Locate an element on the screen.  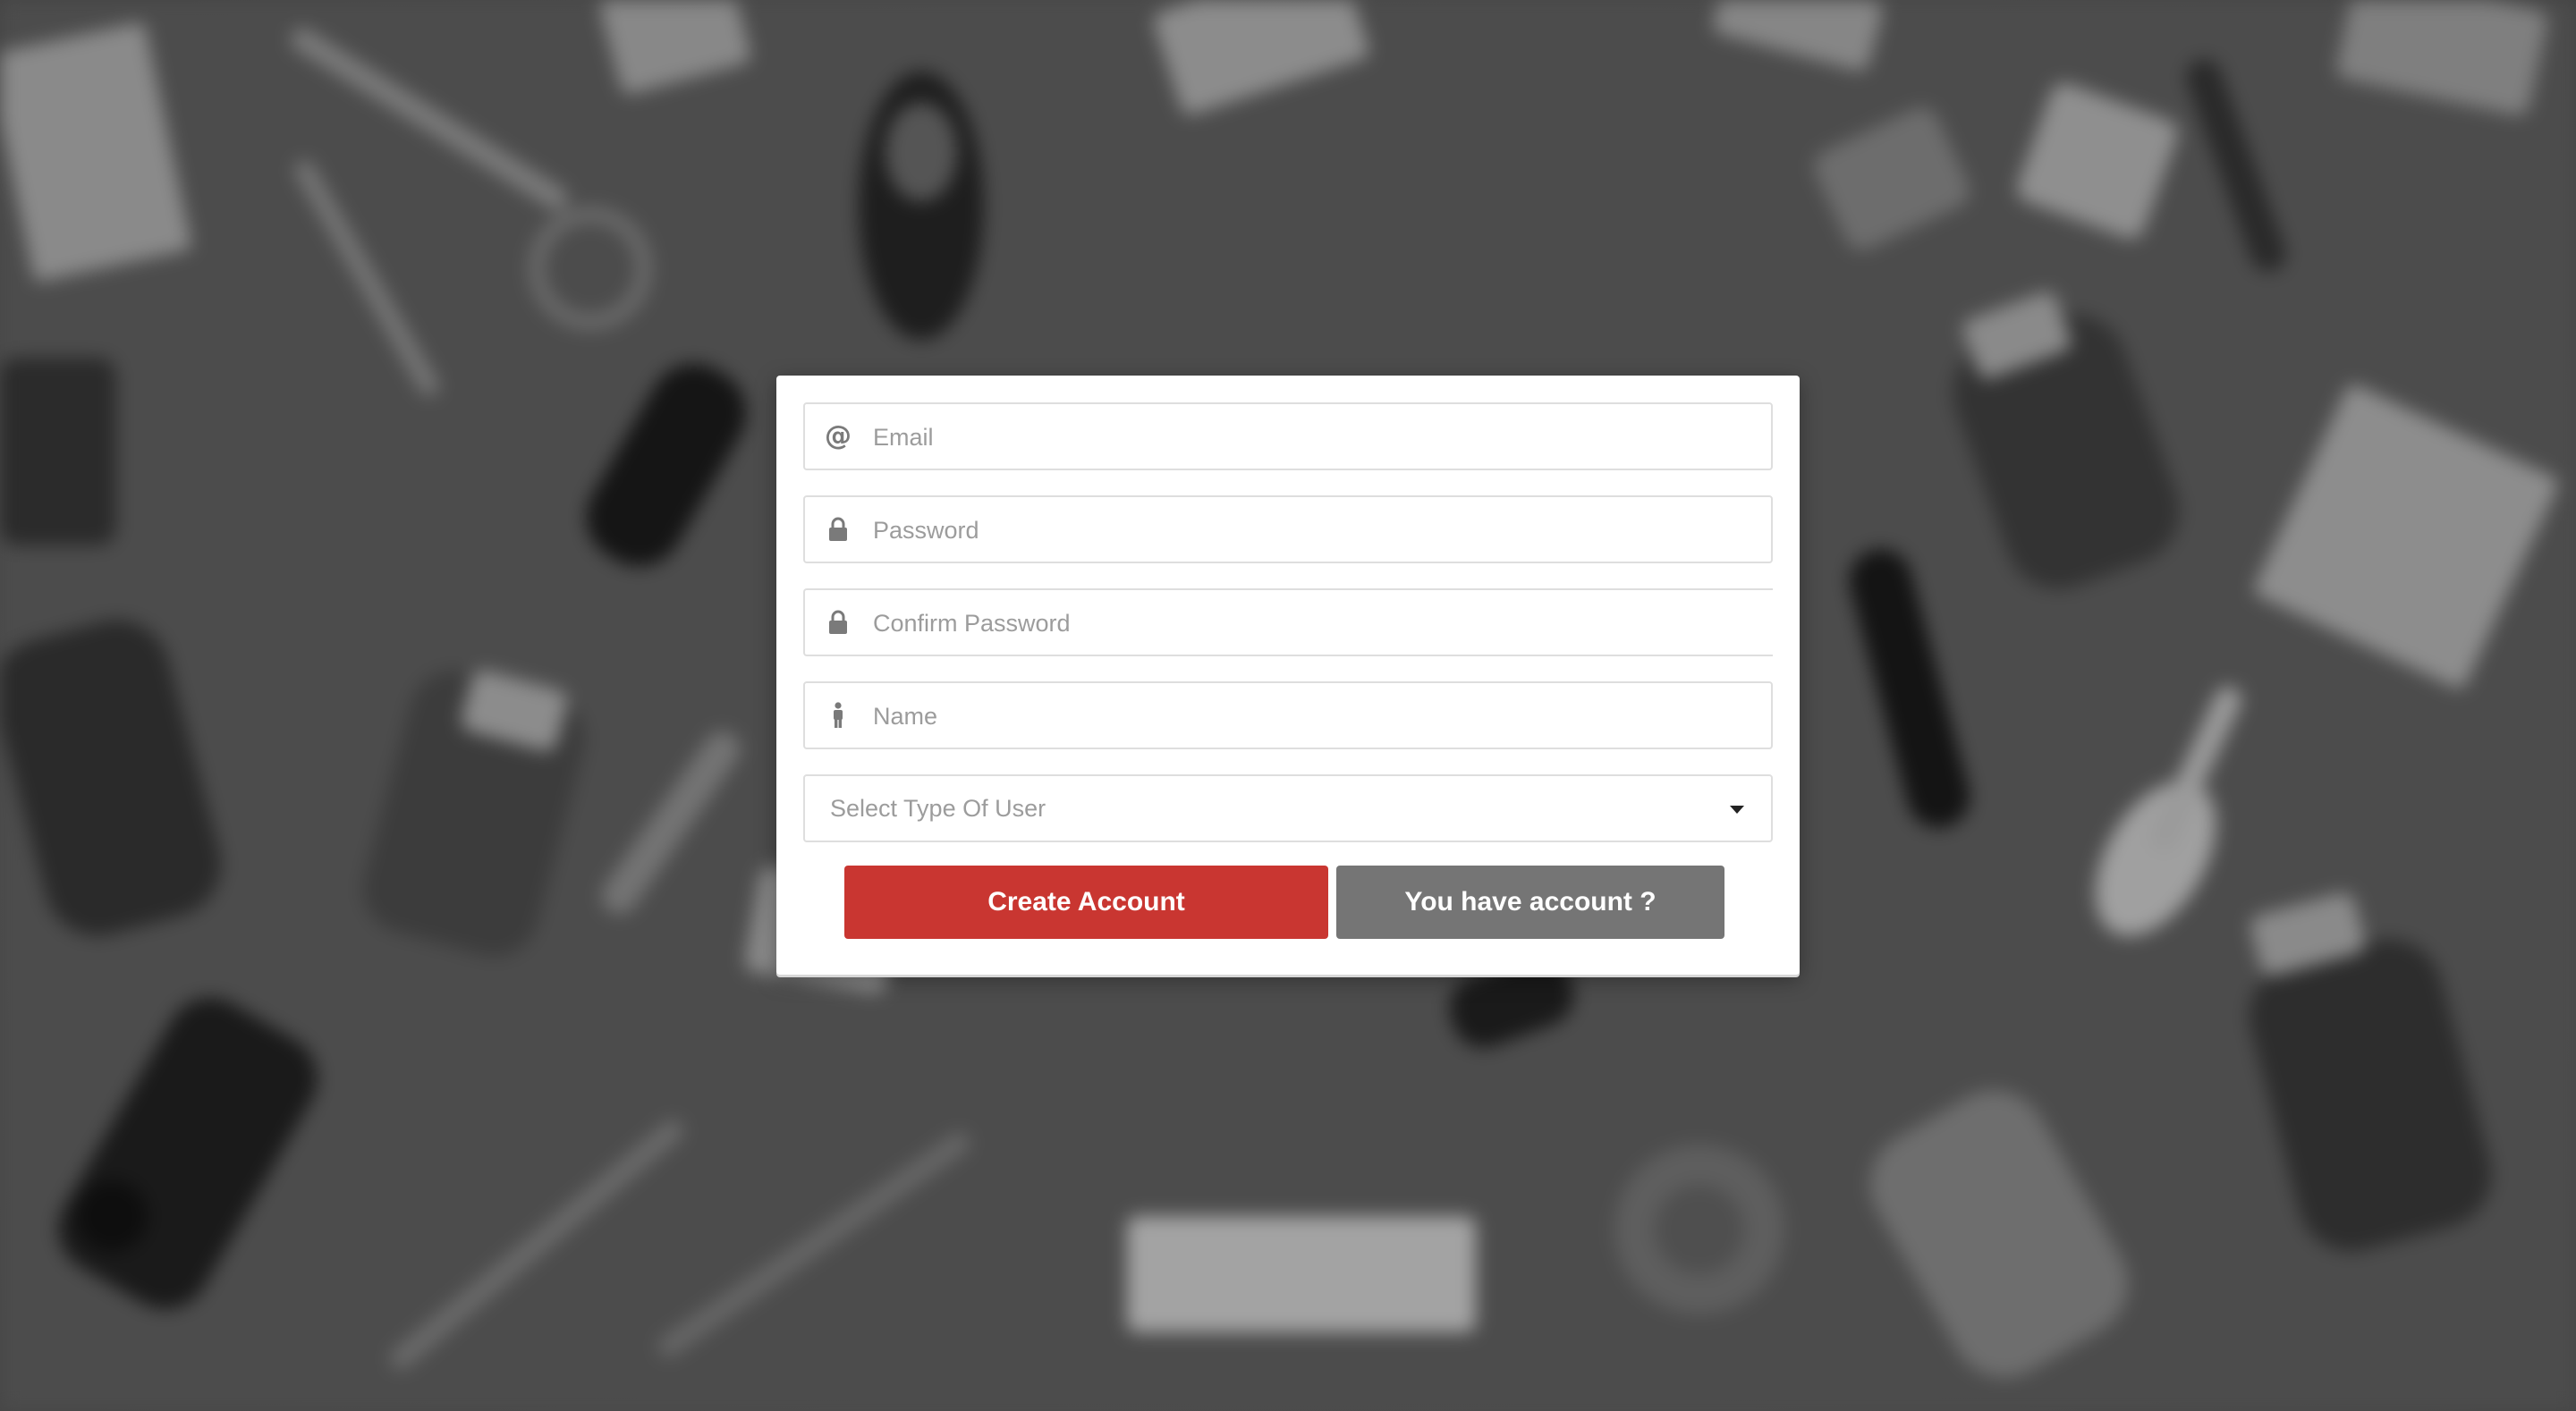
password-input is located at coordinates (1315, 530).